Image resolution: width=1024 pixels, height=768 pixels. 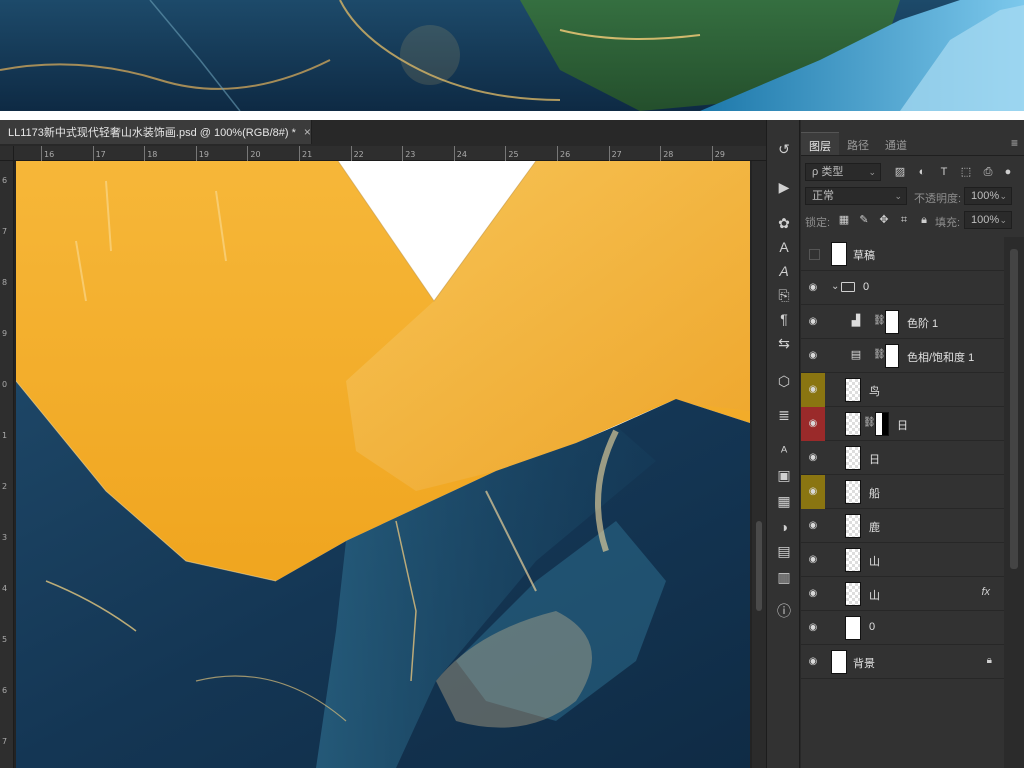 I want to click on filter-smartobject-icon: ⎙, so click(x=988, y=172).